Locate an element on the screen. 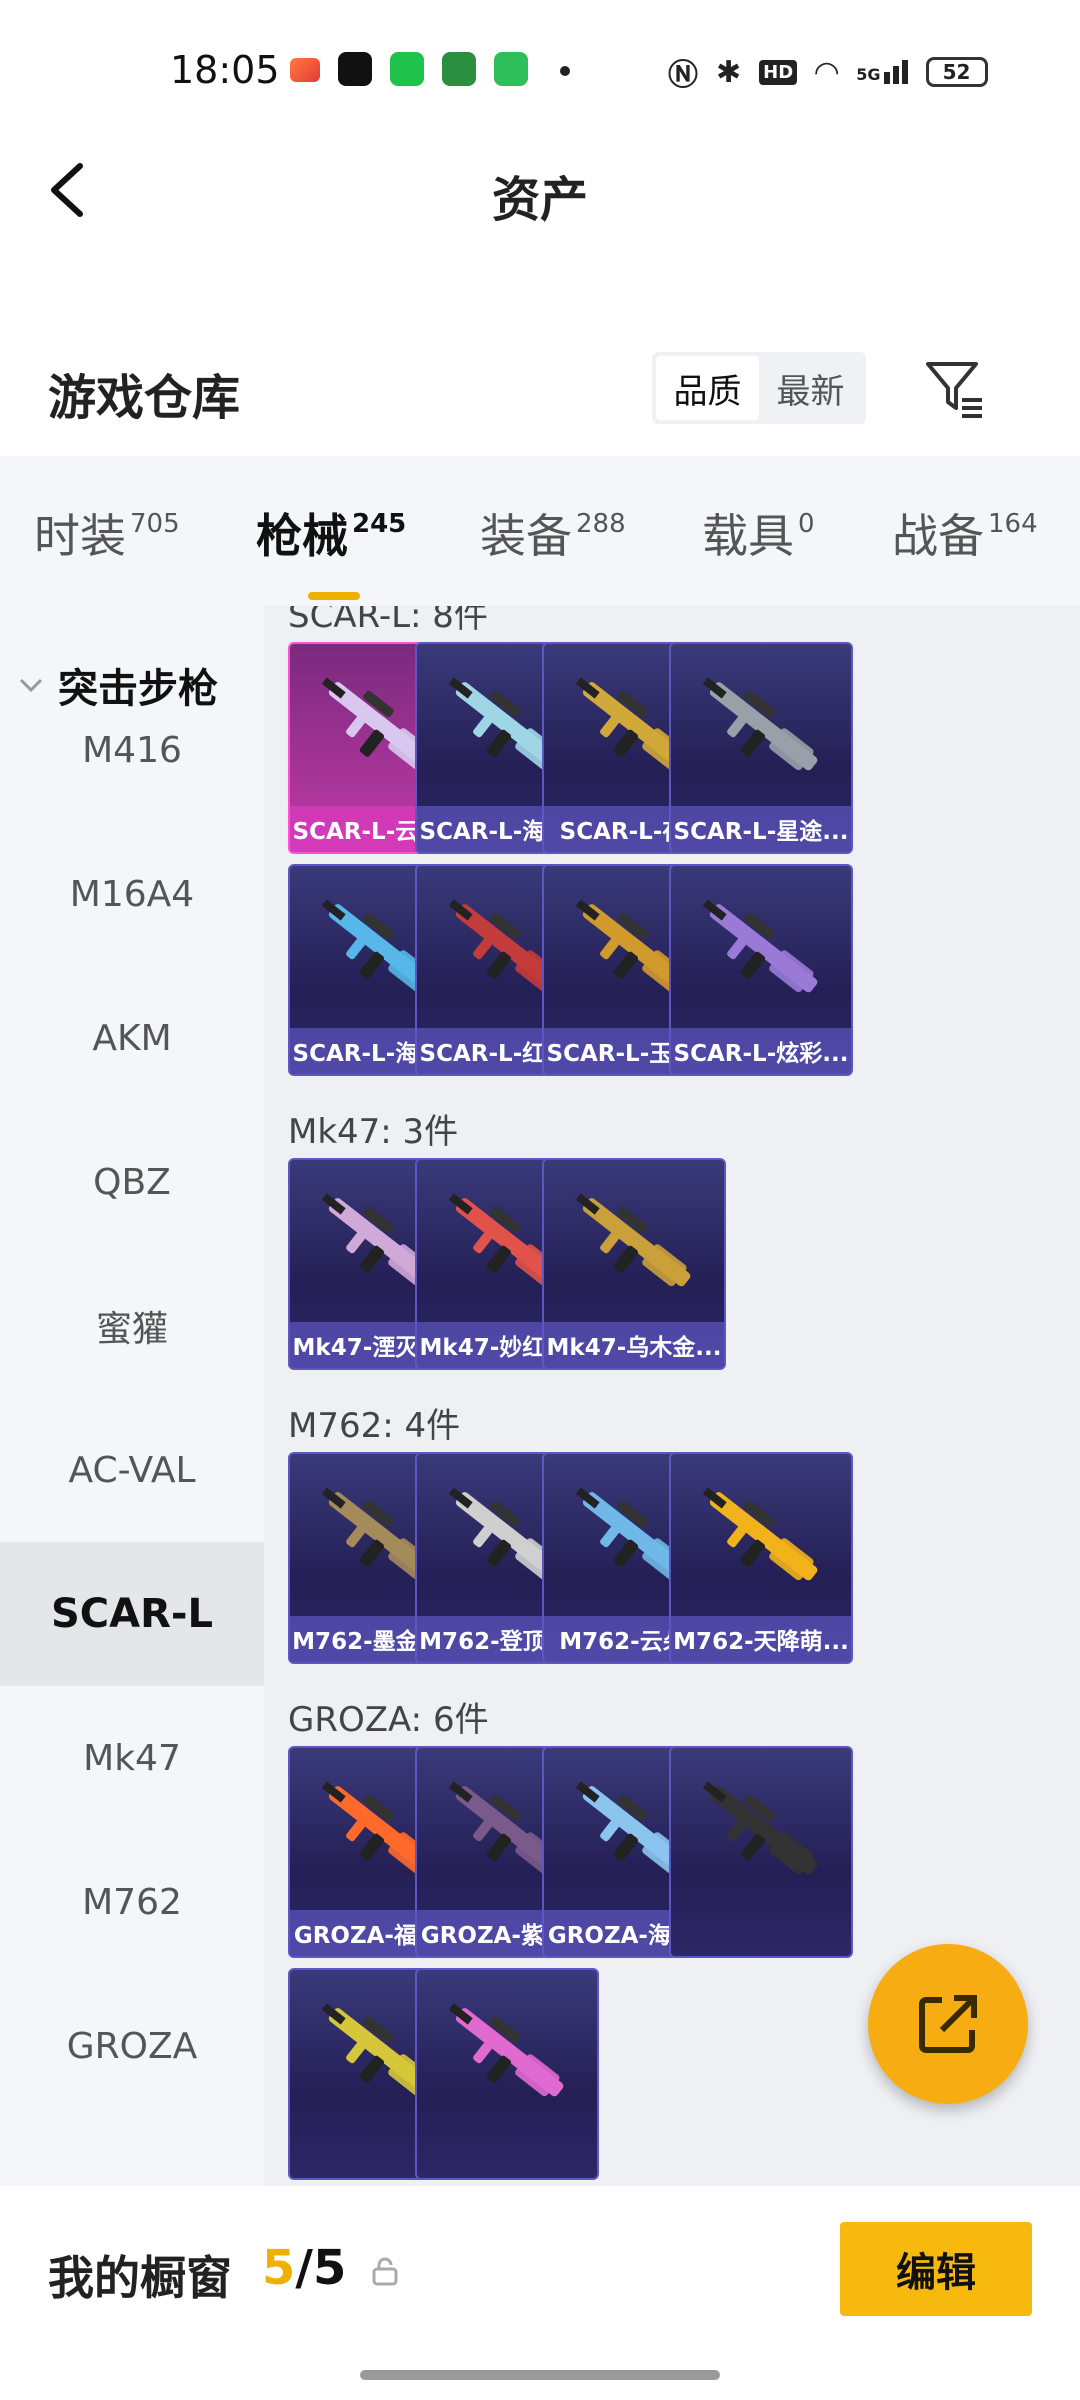 The width and height of the screenshot is (1080, 2400). sort-toggle: 品质 最新 is located at coordinates (759, 388).